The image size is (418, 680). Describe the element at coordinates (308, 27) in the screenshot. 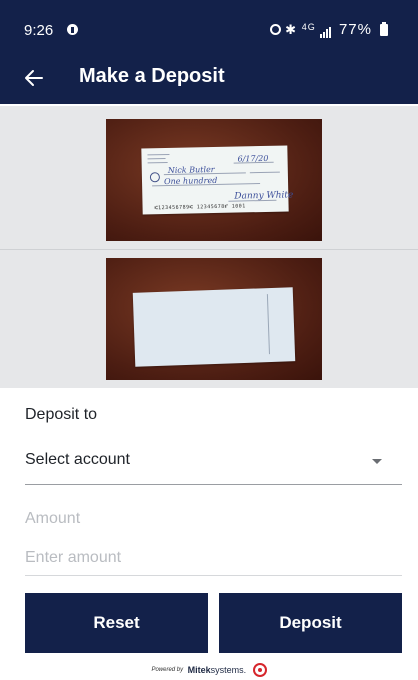

I see `network-type-label: 4G` at that location.